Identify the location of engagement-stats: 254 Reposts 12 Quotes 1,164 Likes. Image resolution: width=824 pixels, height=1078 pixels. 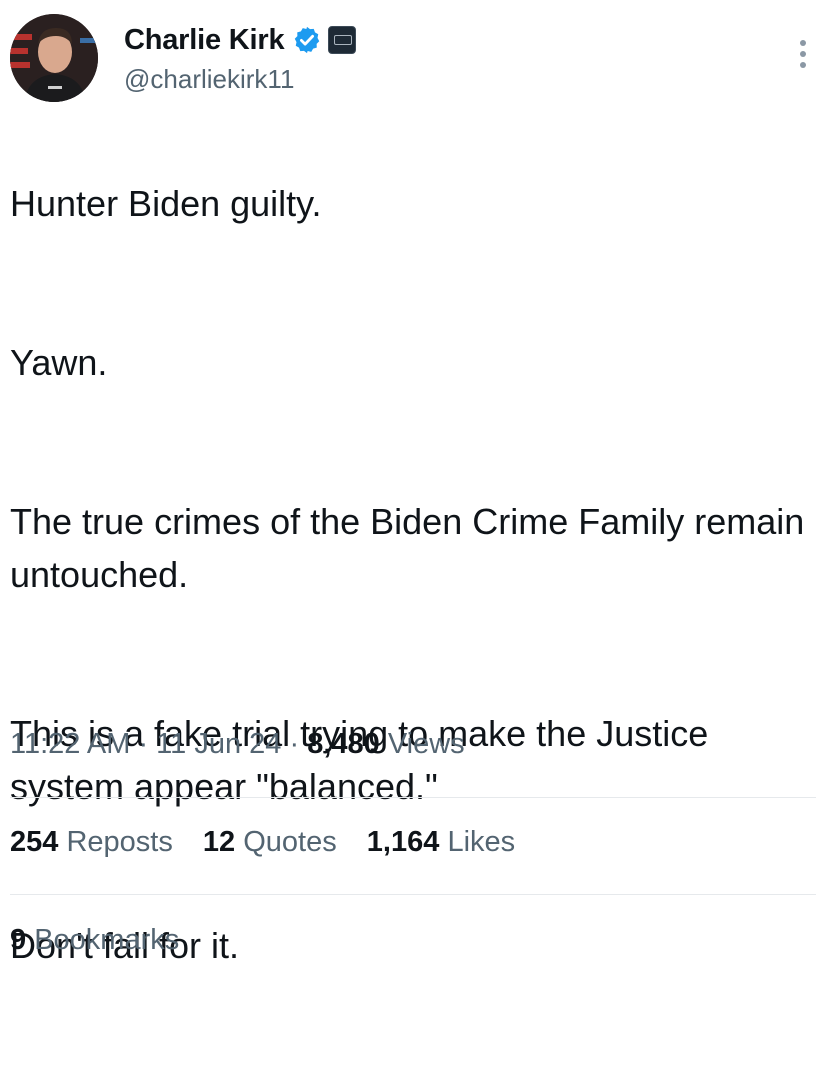
(273, 842).